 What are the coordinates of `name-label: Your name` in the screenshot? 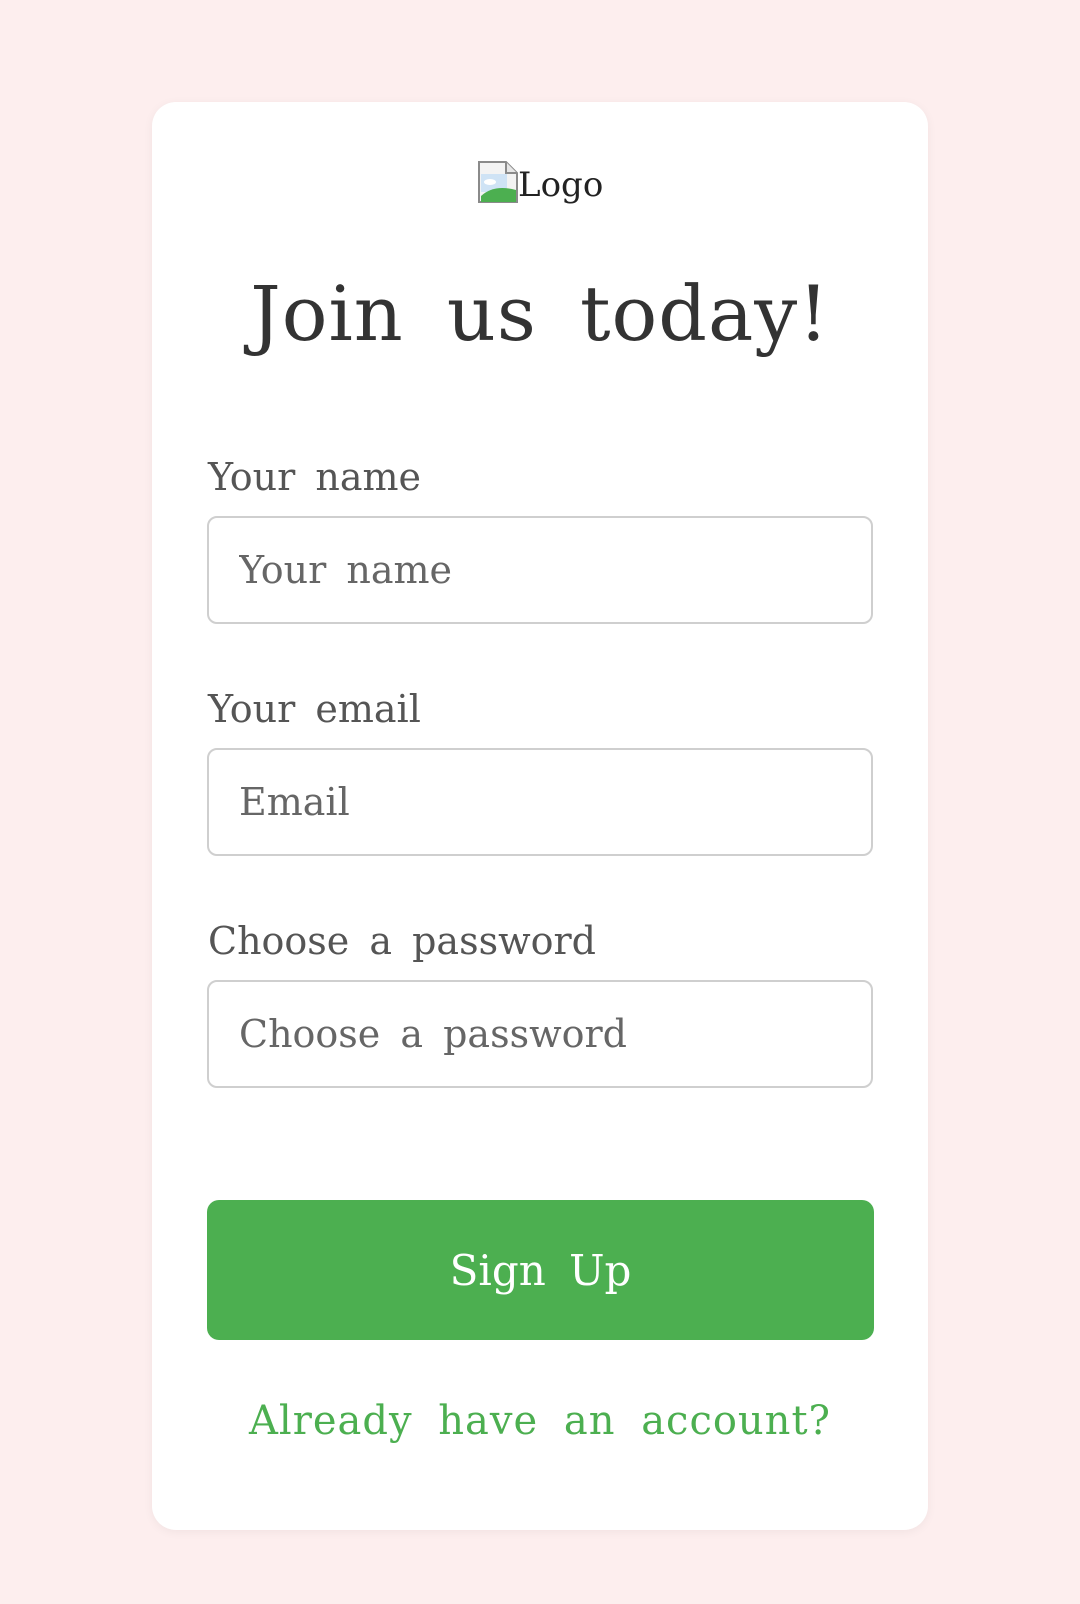 It's located at (315, 477).